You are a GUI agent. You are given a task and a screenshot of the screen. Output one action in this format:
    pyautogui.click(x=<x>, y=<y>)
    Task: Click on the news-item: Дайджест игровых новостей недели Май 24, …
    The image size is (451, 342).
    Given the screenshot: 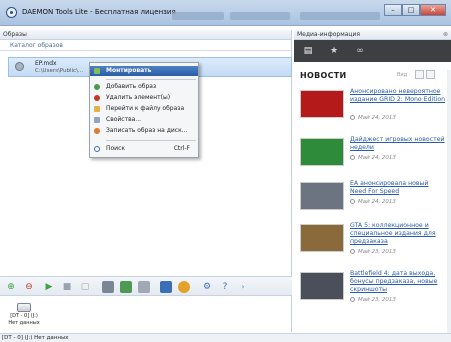 What is the action you would take?
    pyautogui.click(x=374, y=158)
    